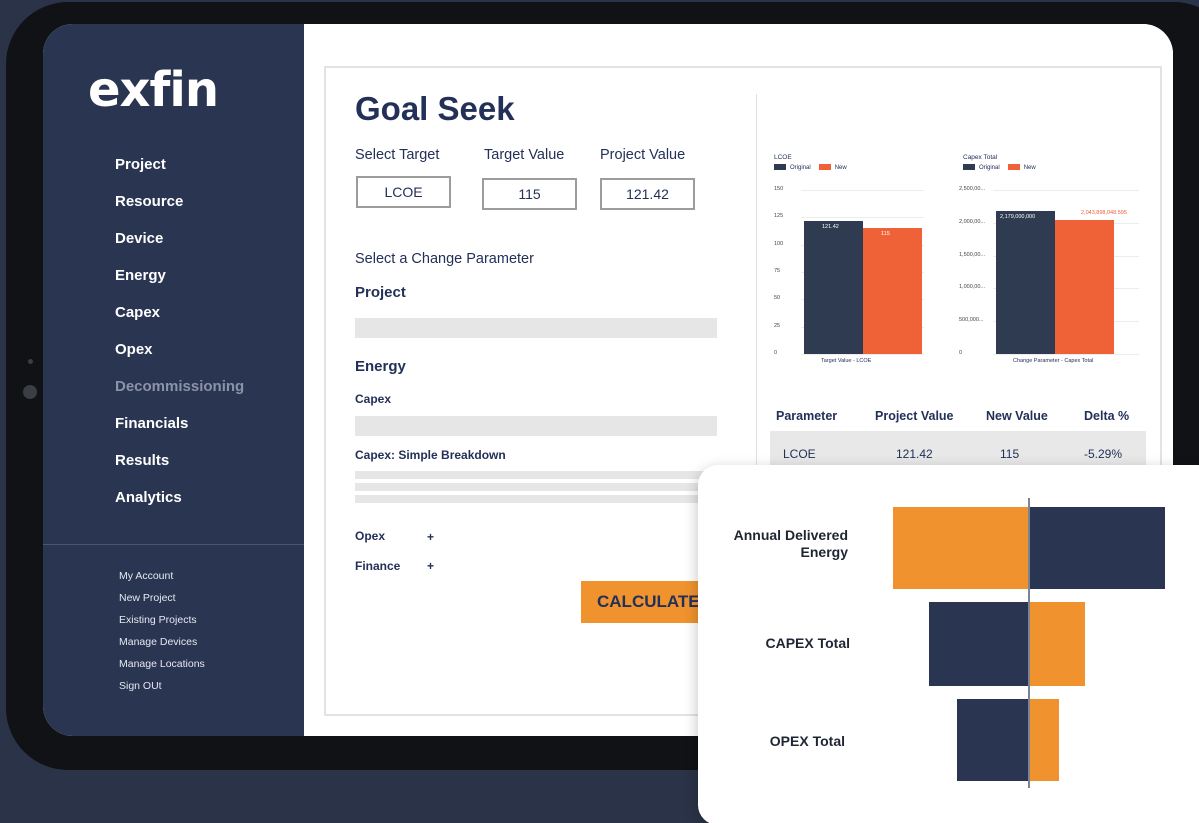  Describe the element at coordinates (430, 566) in the screenshot. I see `expand-finance-icon: +` at that location.